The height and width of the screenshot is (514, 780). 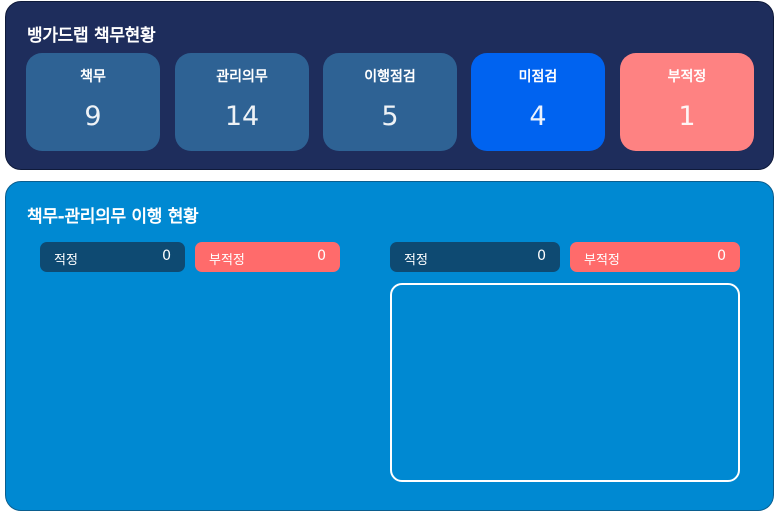 What do you see at coordinates (687, 116) in the screenshot?
I see `stat-card-value: 1` at bounding box center [687, 116].